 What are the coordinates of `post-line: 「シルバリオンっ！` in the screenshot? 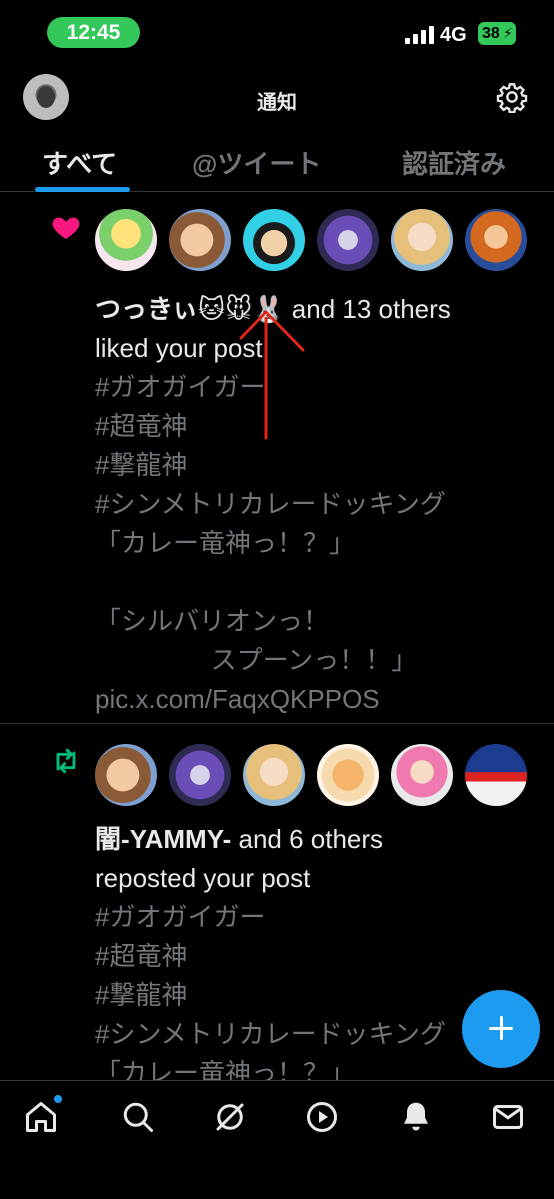 It's located at (212, 621).